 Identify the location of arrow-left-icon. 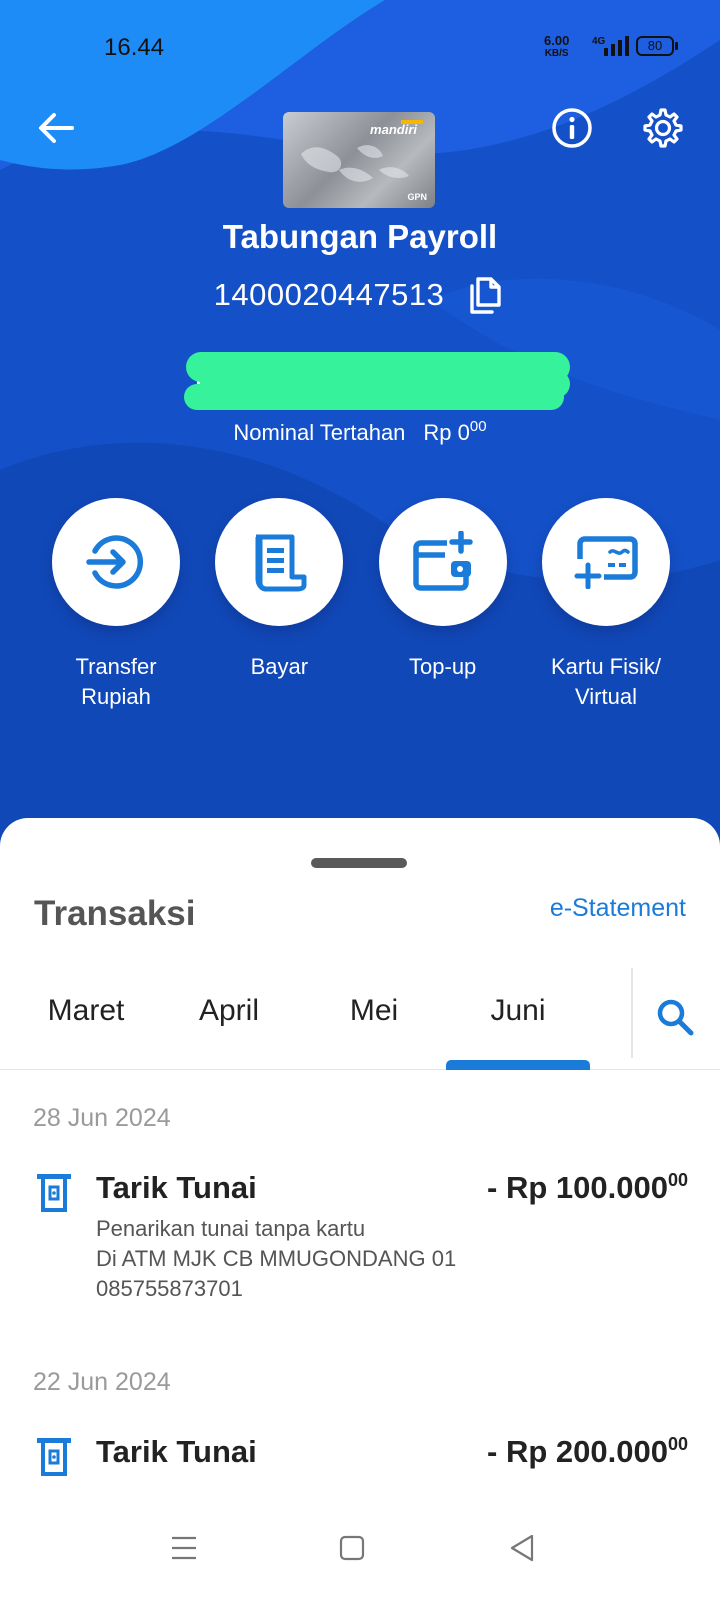
(56, 128).